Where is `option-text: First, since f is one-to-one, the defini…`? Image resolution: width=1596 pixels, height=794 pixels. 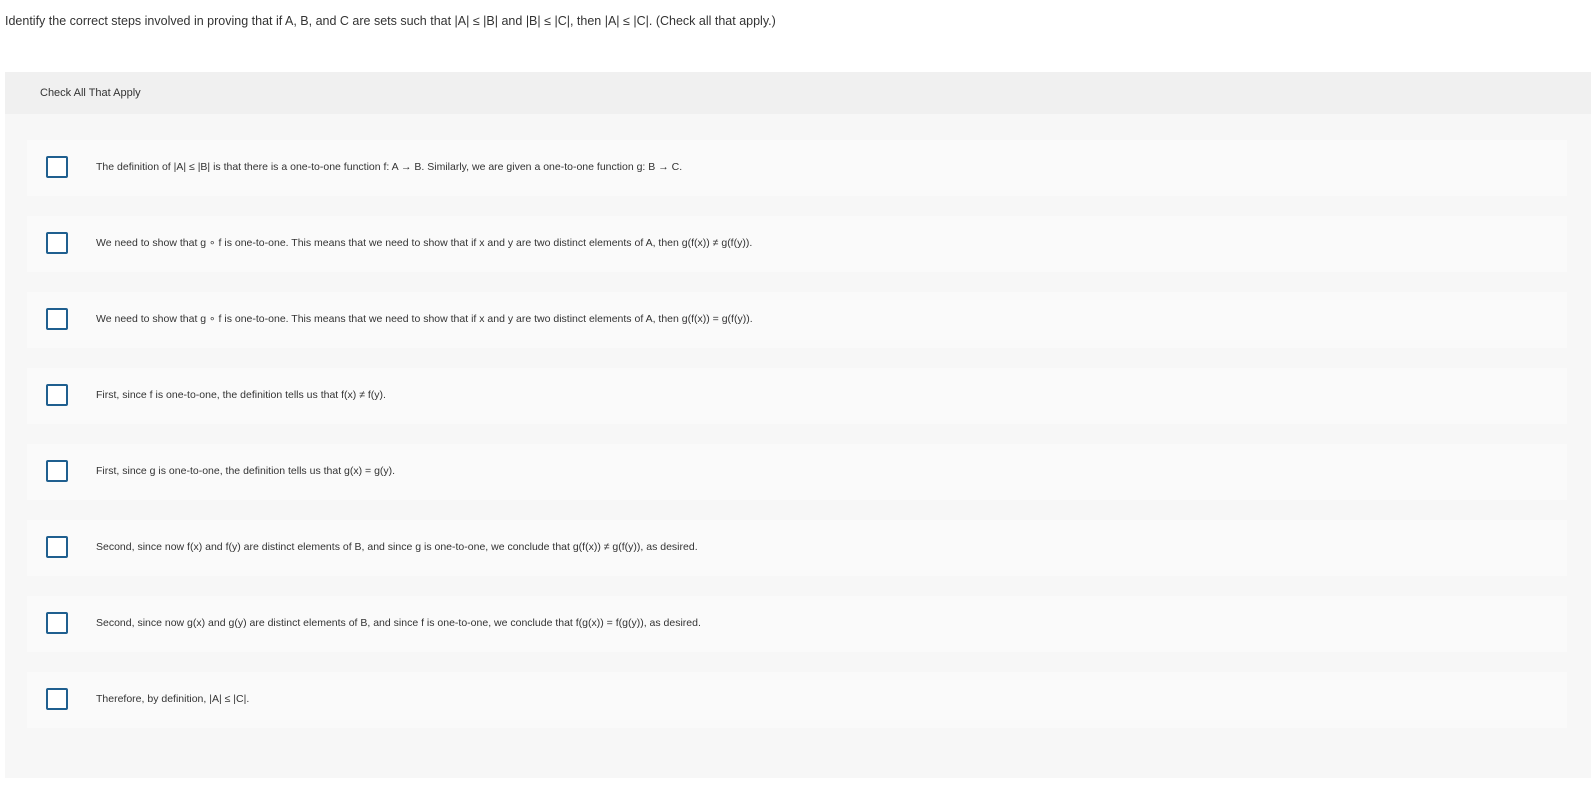 option-text: First, since f is one-to-one, the defini… is located at coordinates (241, 395).